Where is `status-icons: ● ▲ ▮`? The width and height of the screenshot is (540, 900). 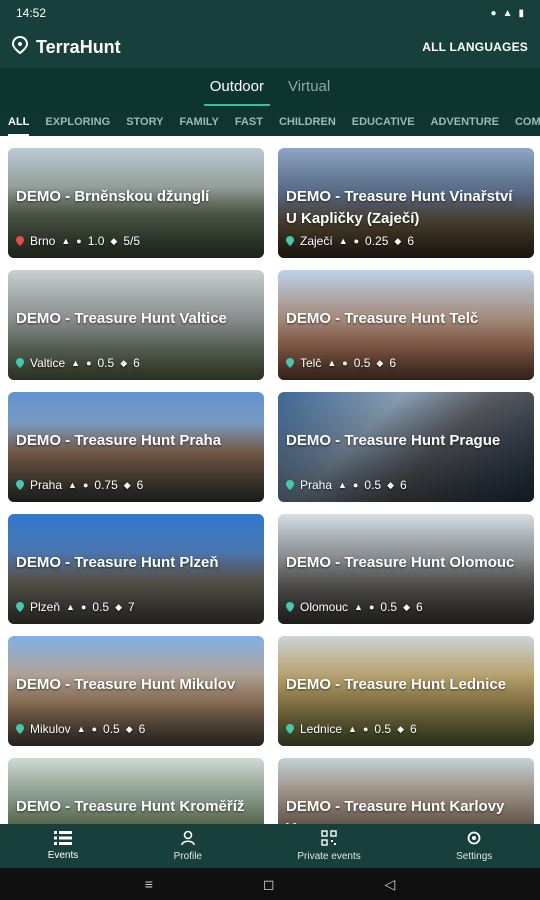 status-icons: ● ▲ ▮ is located at coordinates (507, 13).